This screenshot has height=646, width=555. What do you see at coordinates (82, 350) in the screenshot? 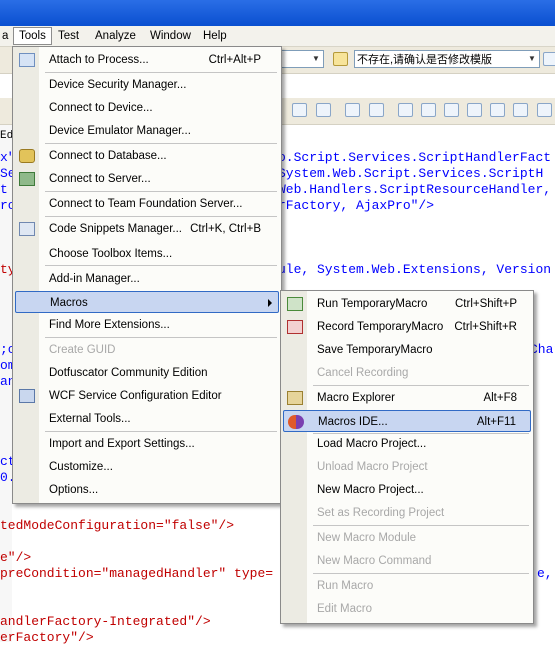
I see `menu-item-create-guid: Create GUID` at bounding box center [82, 350].